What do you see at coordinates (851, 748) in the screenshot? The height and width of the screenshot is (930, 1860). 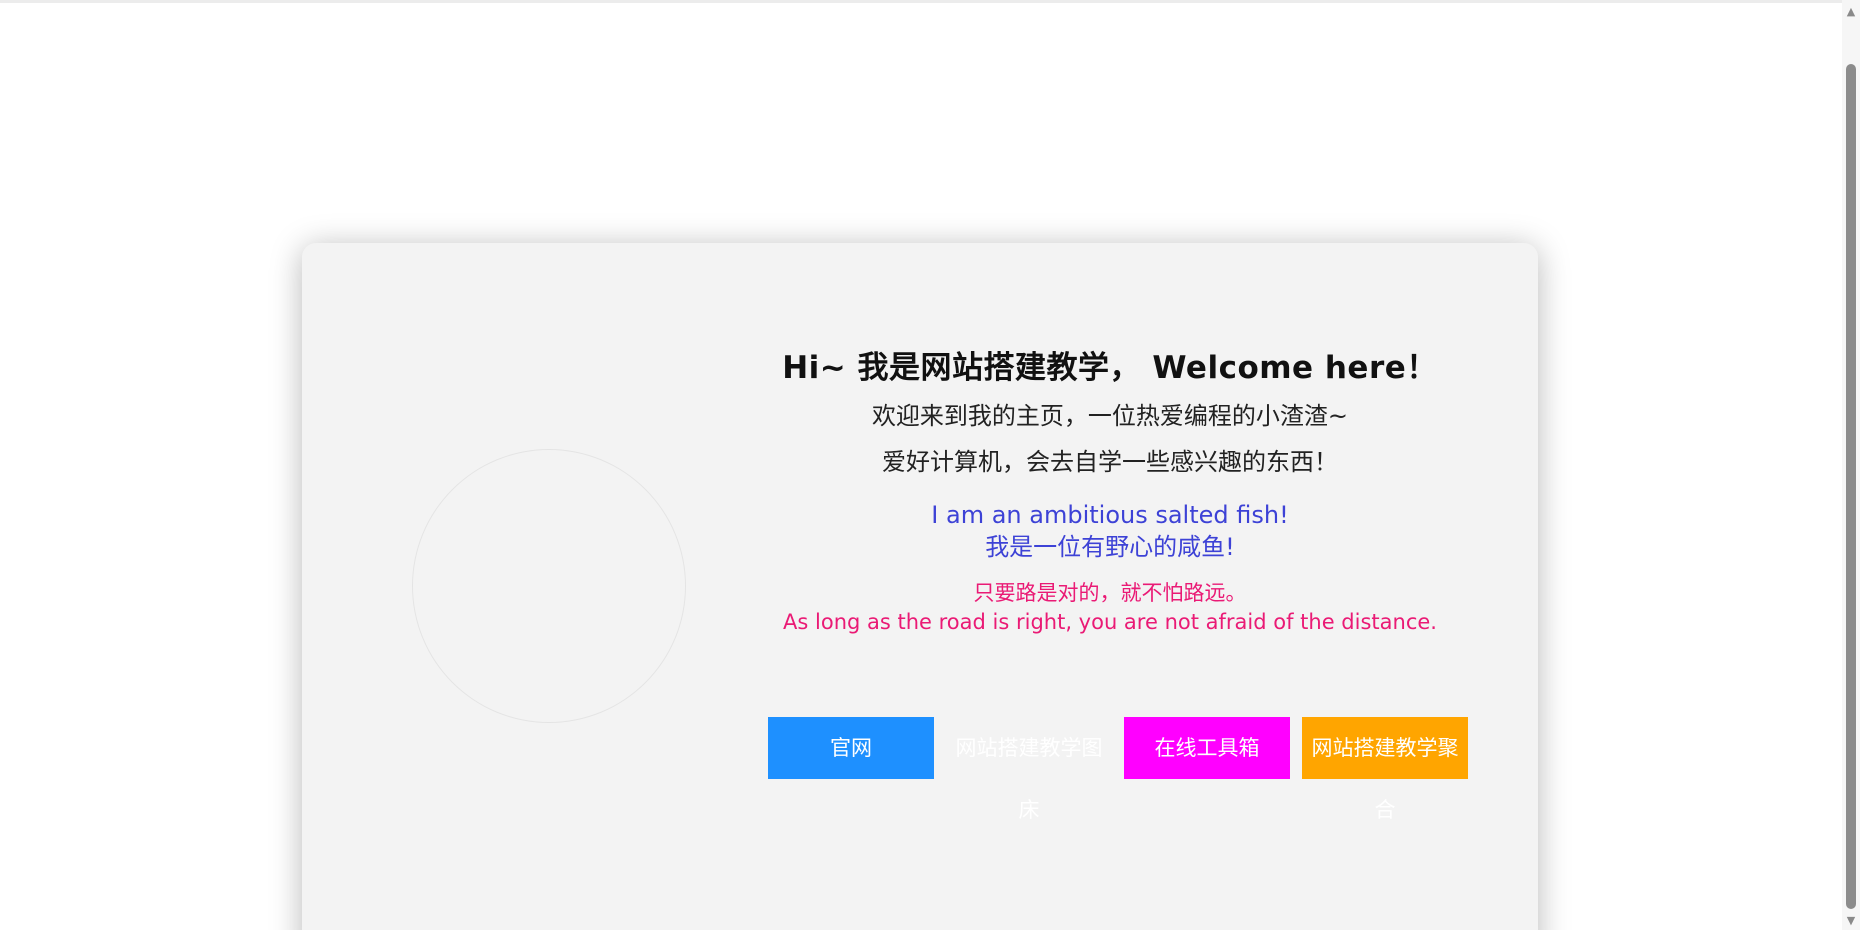 I see `official-site-button: 官网` at bounding box center [851, 748].